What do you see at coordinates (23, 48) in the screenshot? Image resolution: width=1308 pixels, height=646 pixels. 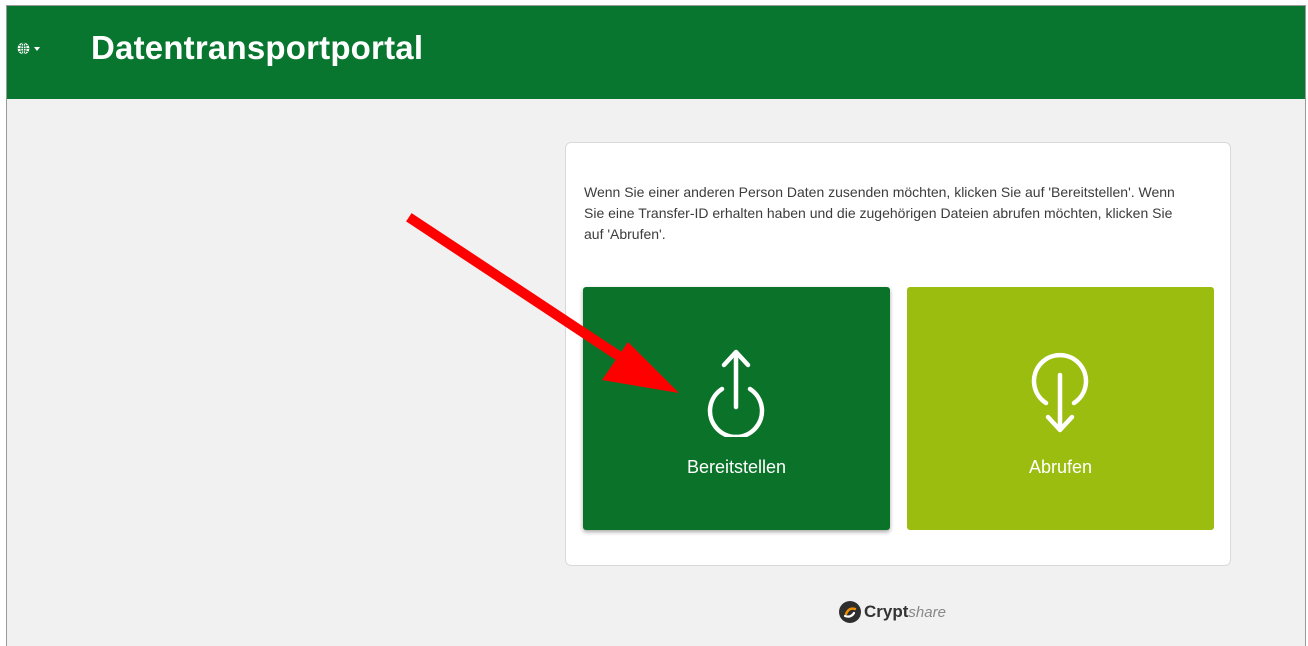 I see `globe-icon` at bounding box center [23, 48].